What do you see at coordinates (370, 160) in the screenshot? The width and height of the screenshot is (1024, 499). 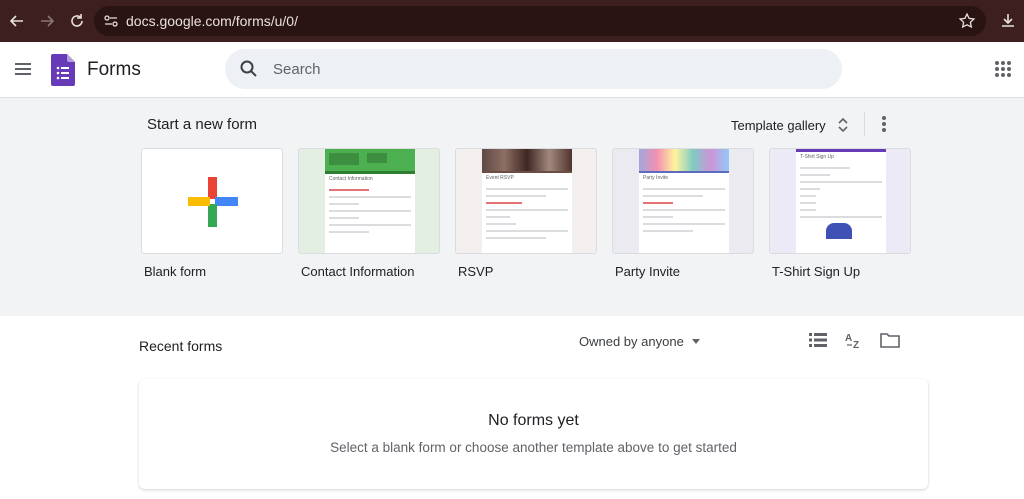 I see `thumbnail-header` at bounding box center [370, 160].